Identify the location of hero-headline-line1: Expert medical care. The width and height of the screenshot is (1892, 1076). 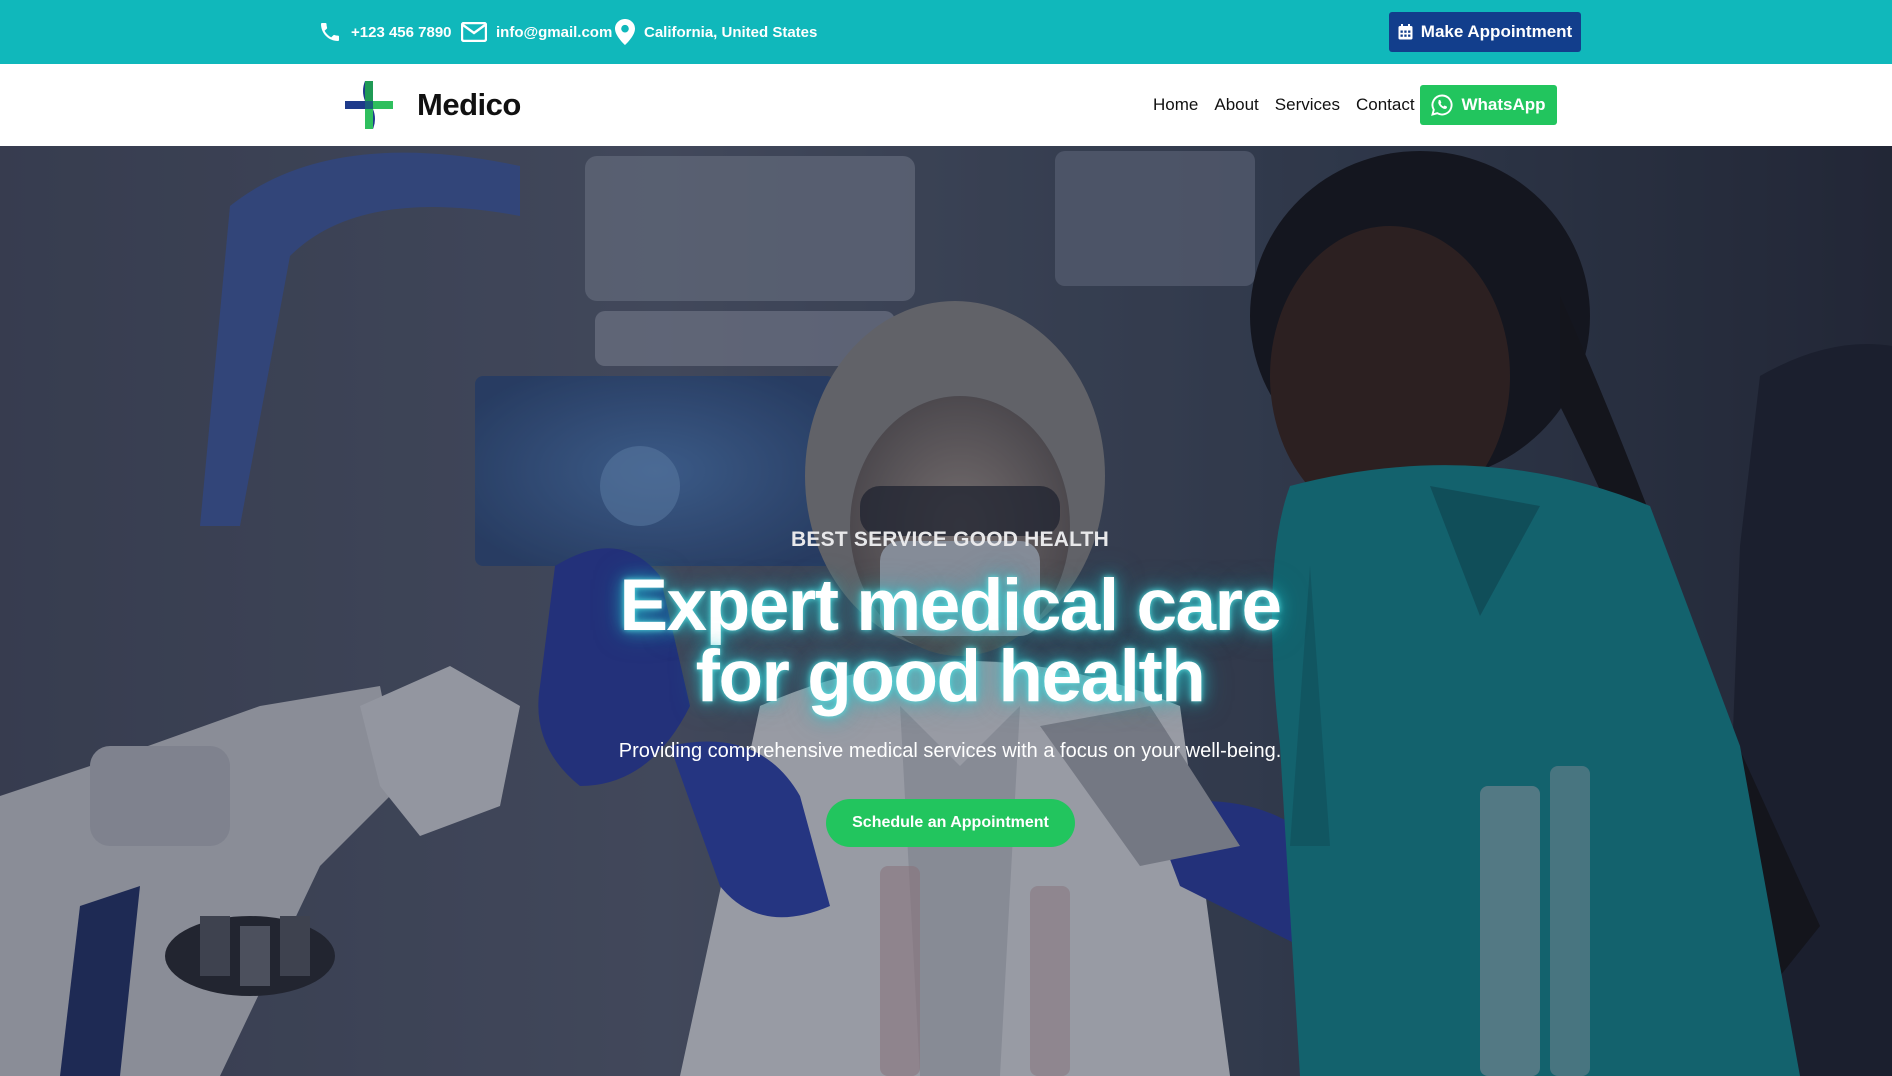
(950, 605).